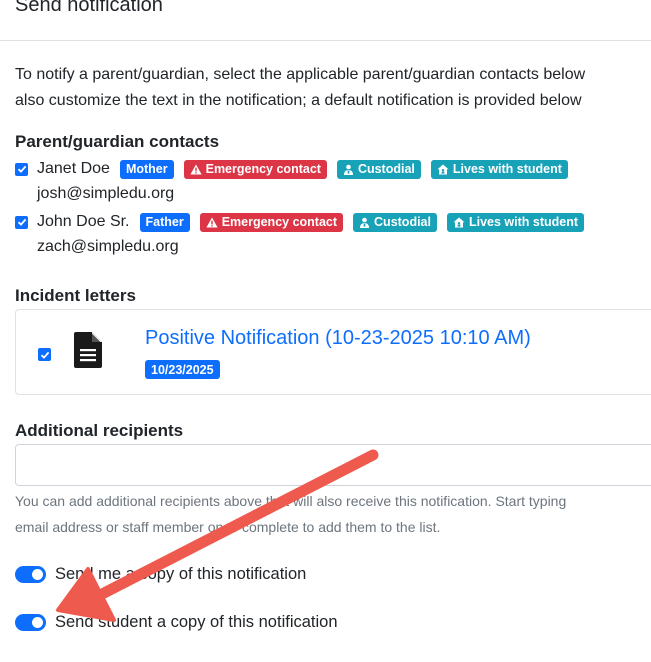 This screenshot has height=662, width=651. Describe the element at coordinates (89, 8) in the screenshot. I see `page-title: Send notification` at that location.